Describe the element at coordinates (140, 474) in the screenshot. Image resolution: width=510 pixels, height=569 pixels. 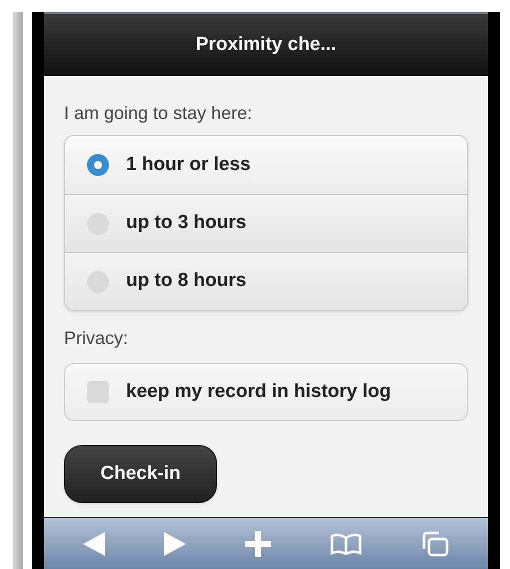
I see `check-in-button: Check-in` at that location.